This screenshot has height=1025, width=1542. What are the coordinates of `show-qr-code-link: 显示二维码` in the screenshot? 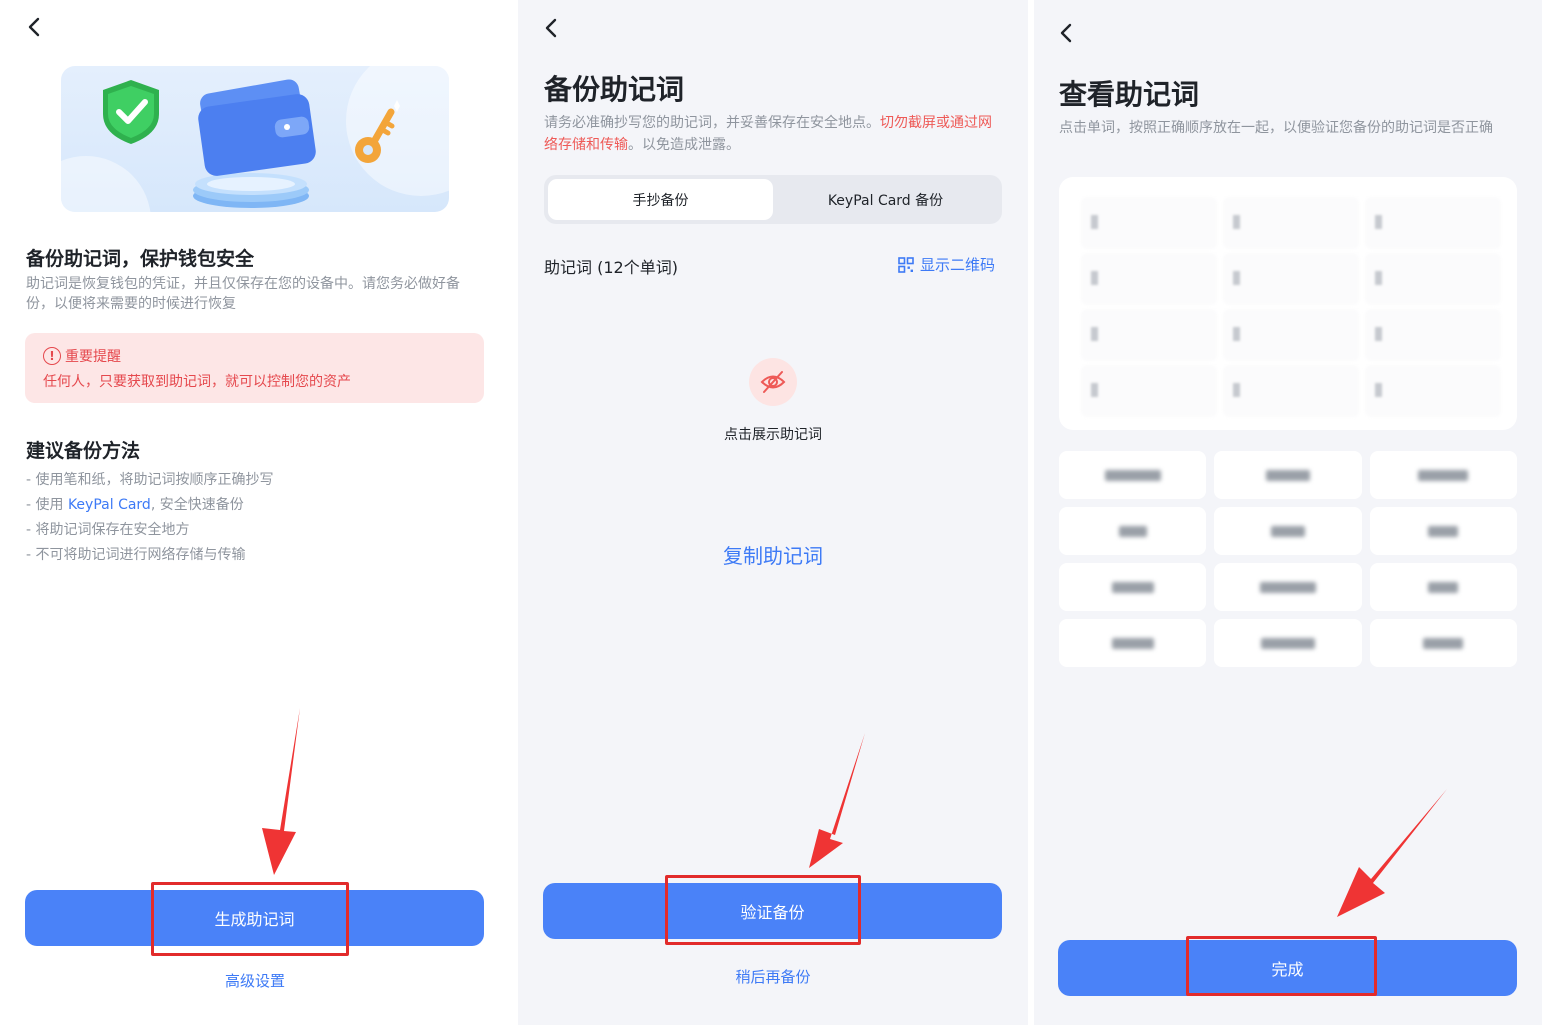 It's located at (946, 264).